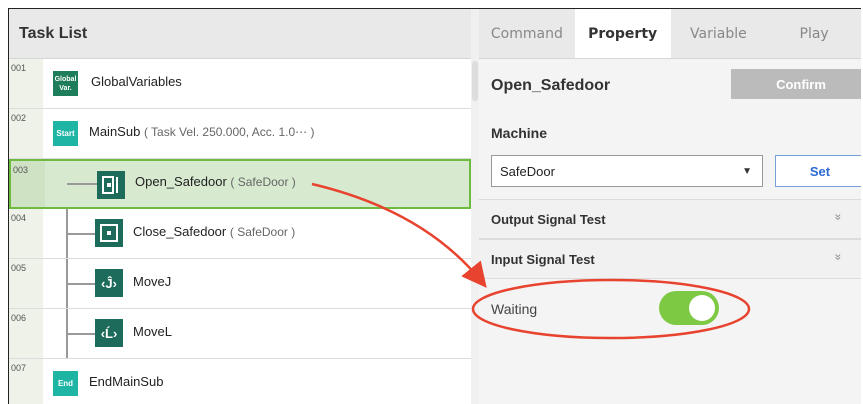  Describe the element at coordinates (65, 133) in the screenshot. I see `start-icon: Start` at that location.